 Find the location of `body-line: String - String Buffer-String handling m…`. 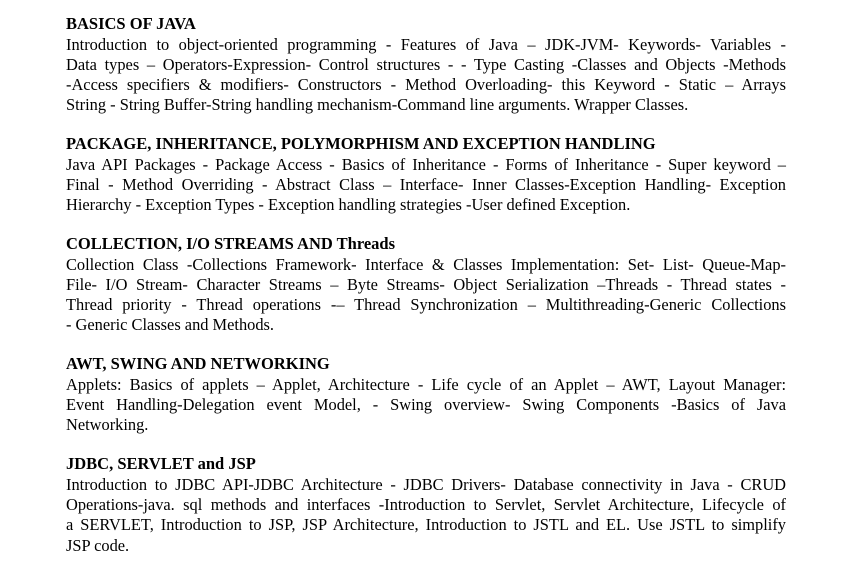

body-line: String - String Buffer-String handling m… is located at coordinates (377, 105).